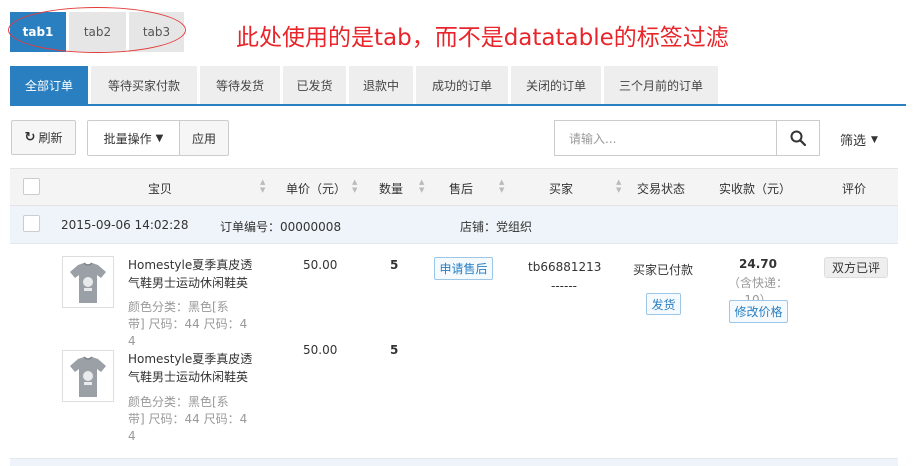  What do you see at coordinates (661, 189) in the screenshot?
I see `col-trade-status: 交易状态` at bounding box center [661, 189].